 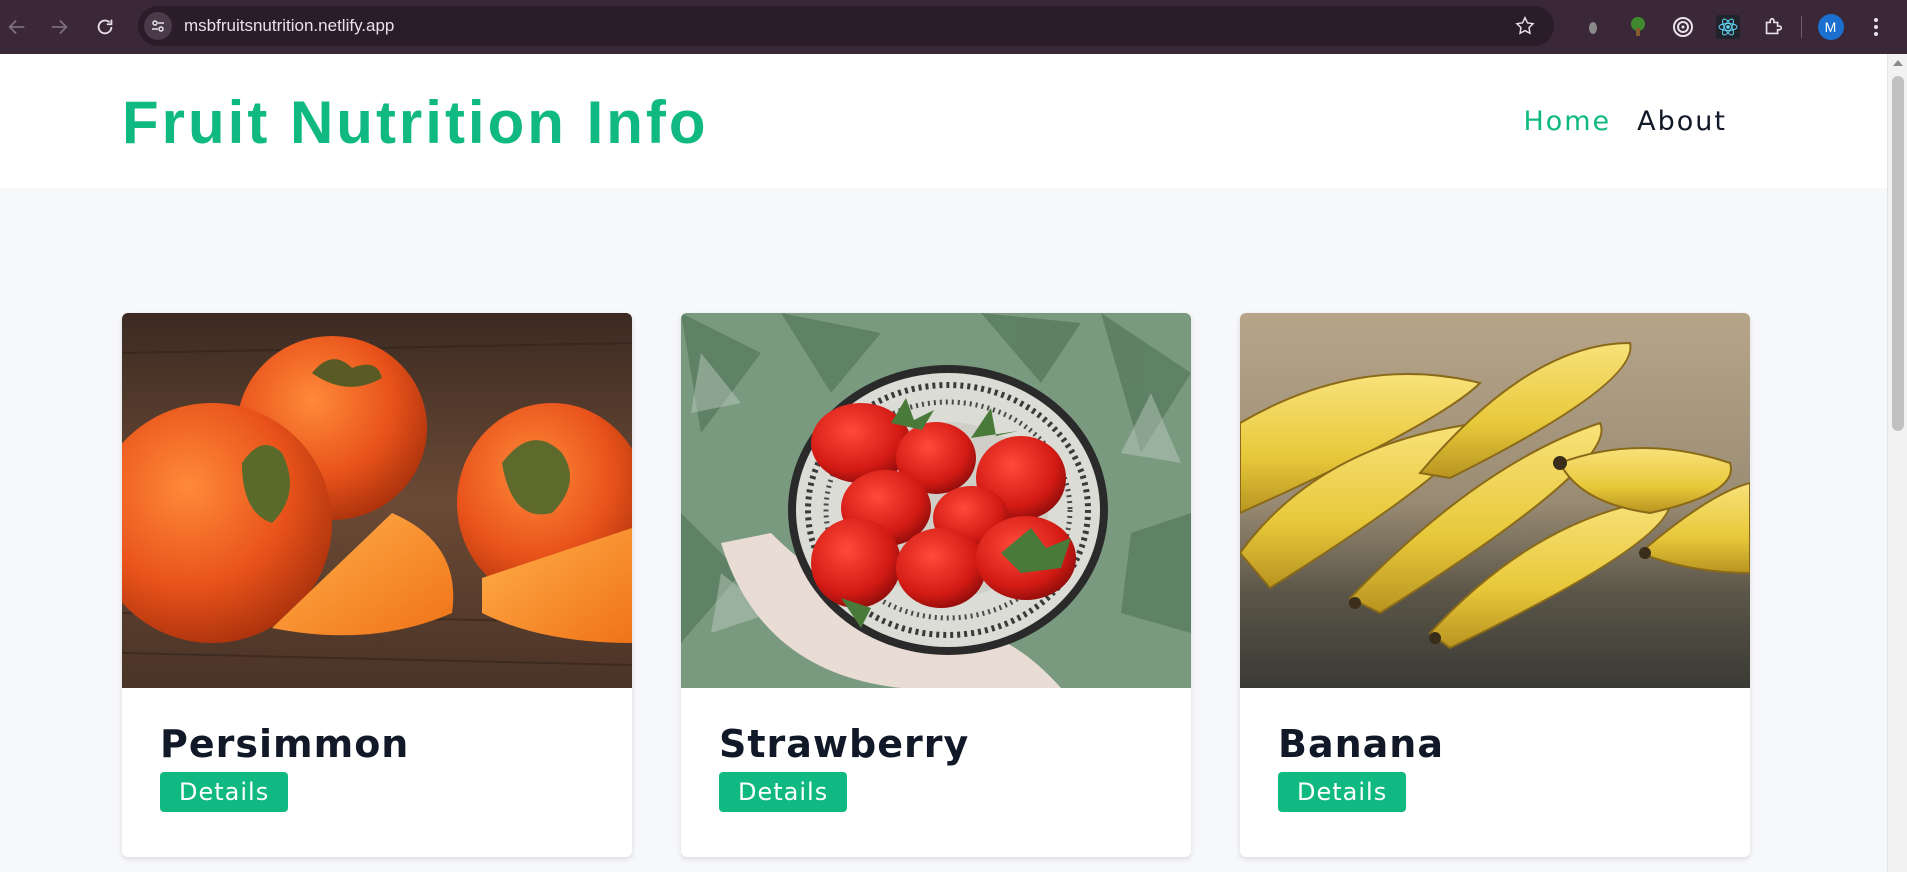 What do you see at coordinates (59, 27) in the screenshot?
I see `forward-icon` at bounding box center [59, 27].